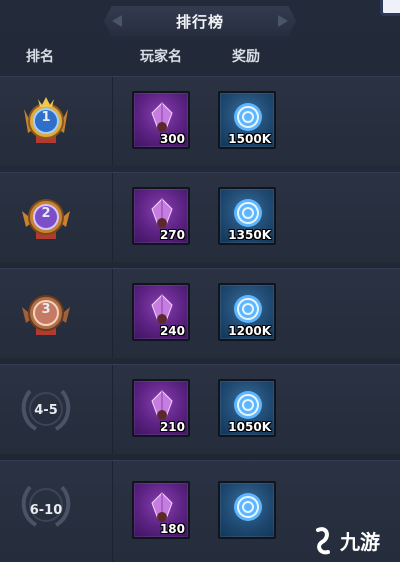  Describe the element at coordinates (117, 21) in the screenshot. I see `banner-left-ornament` at that location.